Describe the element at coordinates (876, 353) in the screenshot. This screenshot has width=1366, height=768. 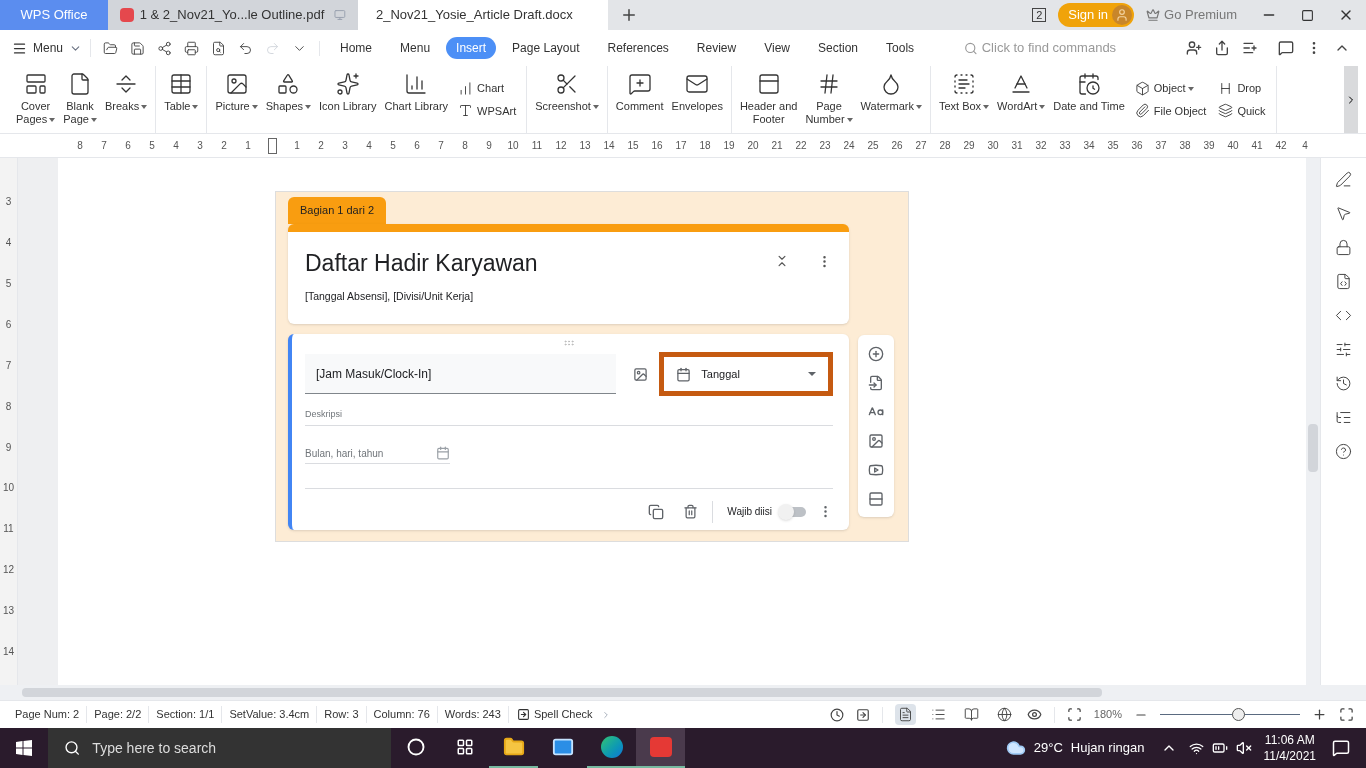
I see `add-circle-icon` at that location.